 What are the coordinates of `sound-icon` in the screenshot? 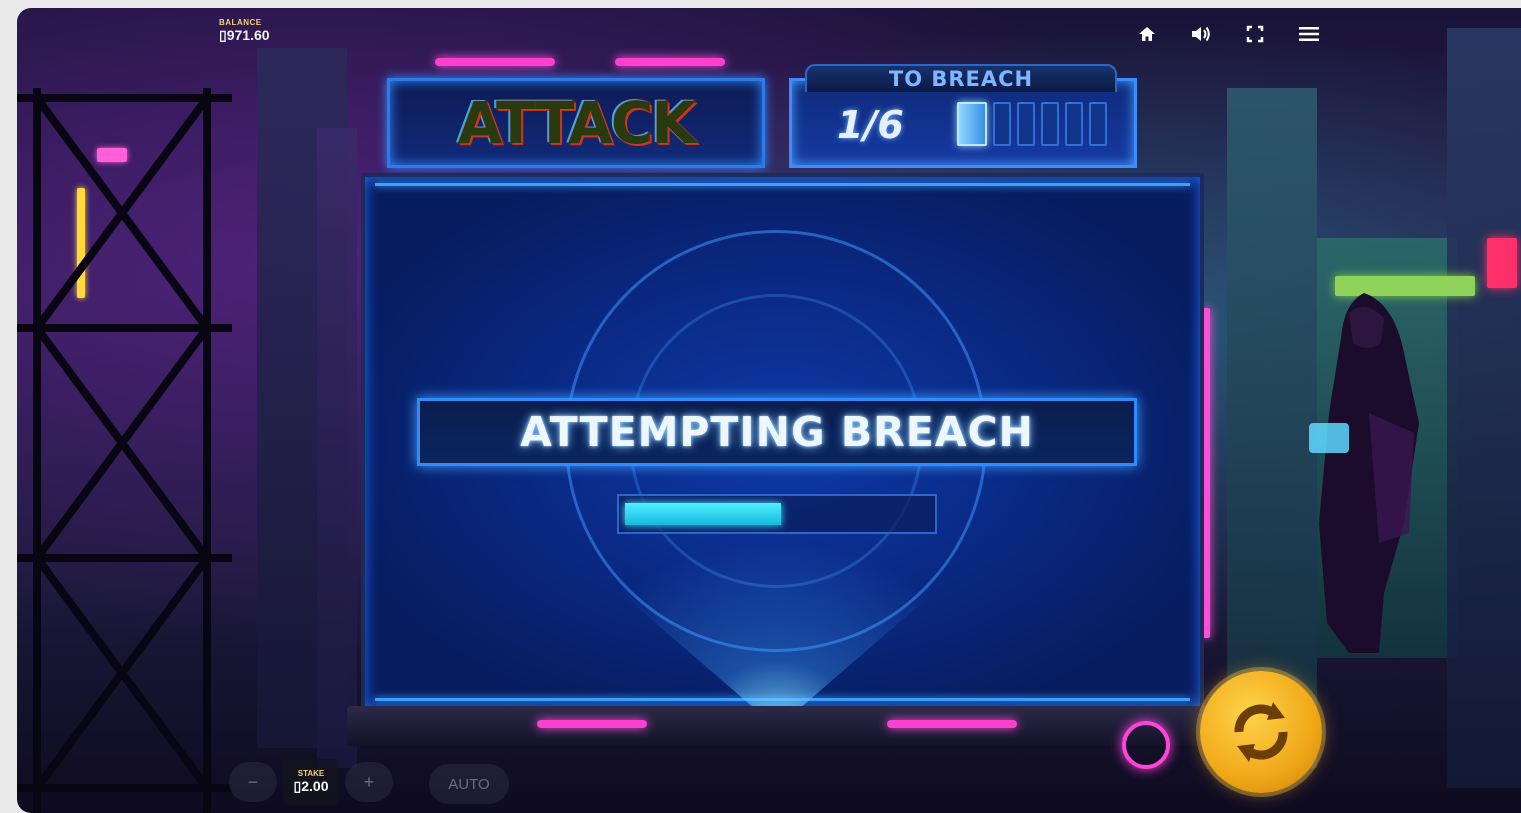 It's located at (1201, 34).